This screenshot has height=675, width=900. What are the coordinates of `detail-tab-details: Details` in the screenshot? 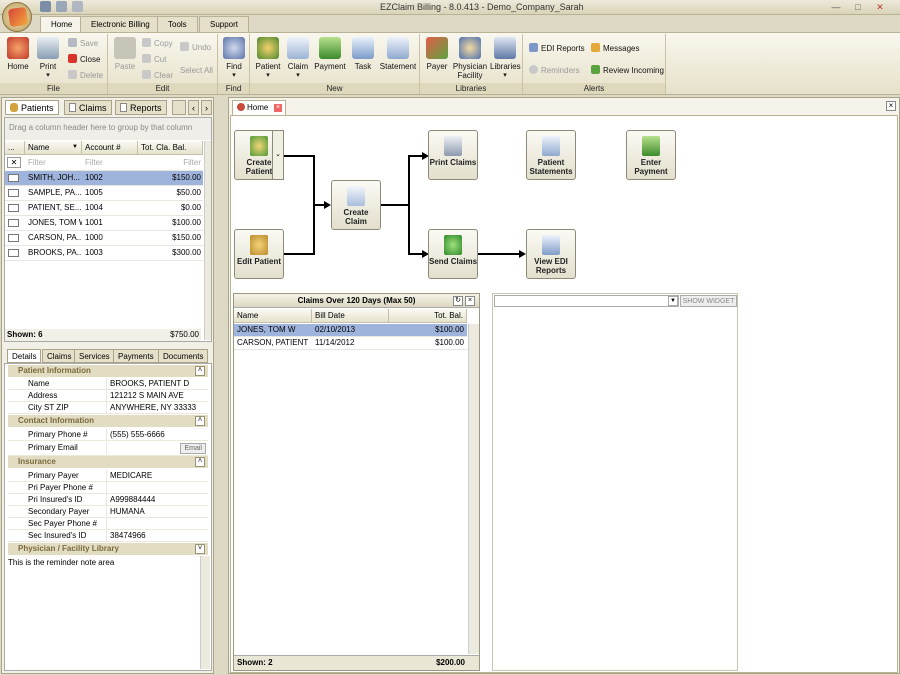 It's located at (24, 356).